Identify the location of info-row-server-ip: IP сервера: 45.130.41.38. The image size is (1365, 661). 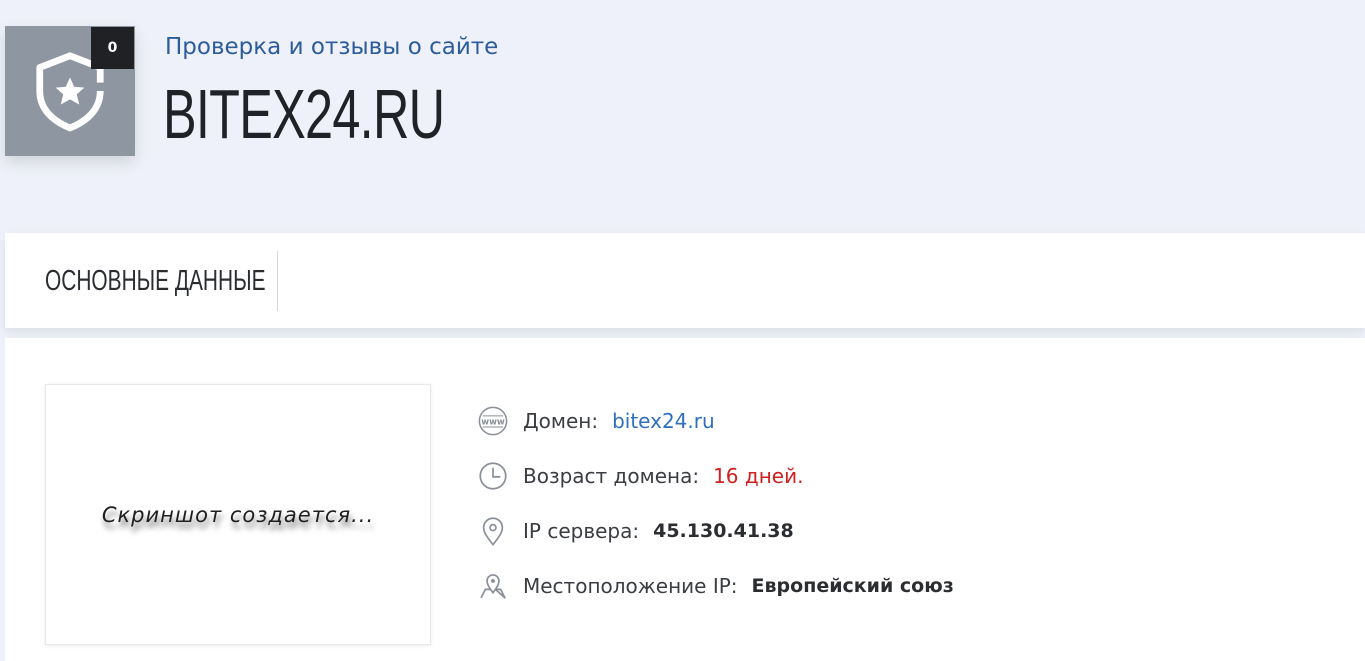
(714, 530).